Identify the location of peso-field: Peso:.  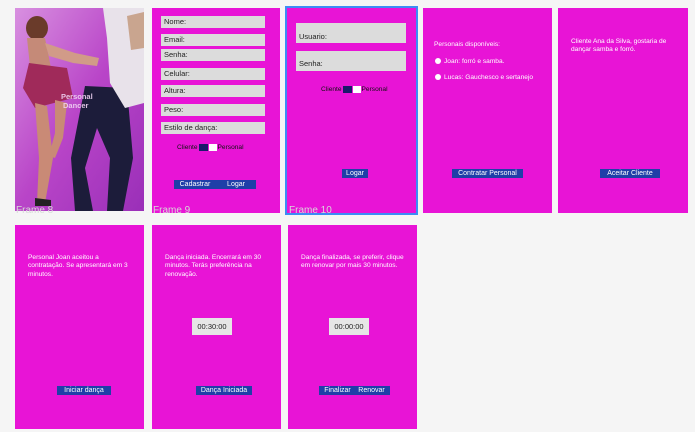
(213, 110).